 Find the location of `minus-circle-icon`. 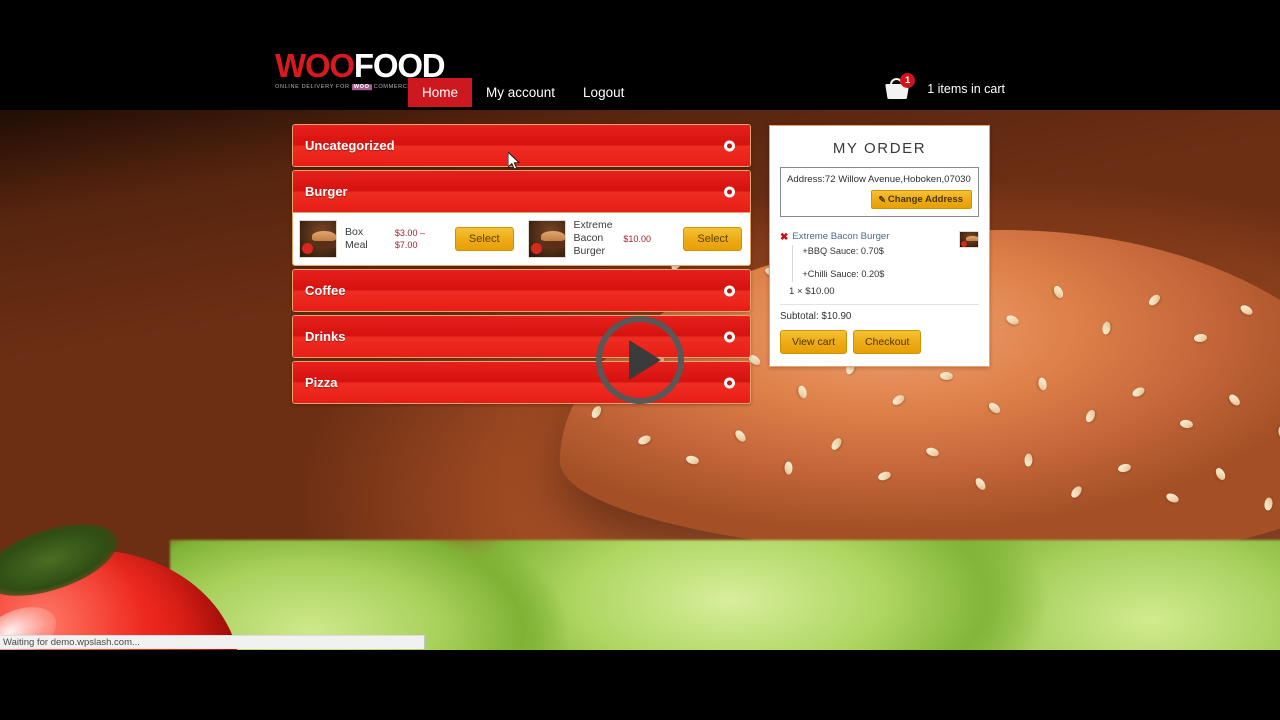

minus-circle-icon is located at coordinates (729, 191).